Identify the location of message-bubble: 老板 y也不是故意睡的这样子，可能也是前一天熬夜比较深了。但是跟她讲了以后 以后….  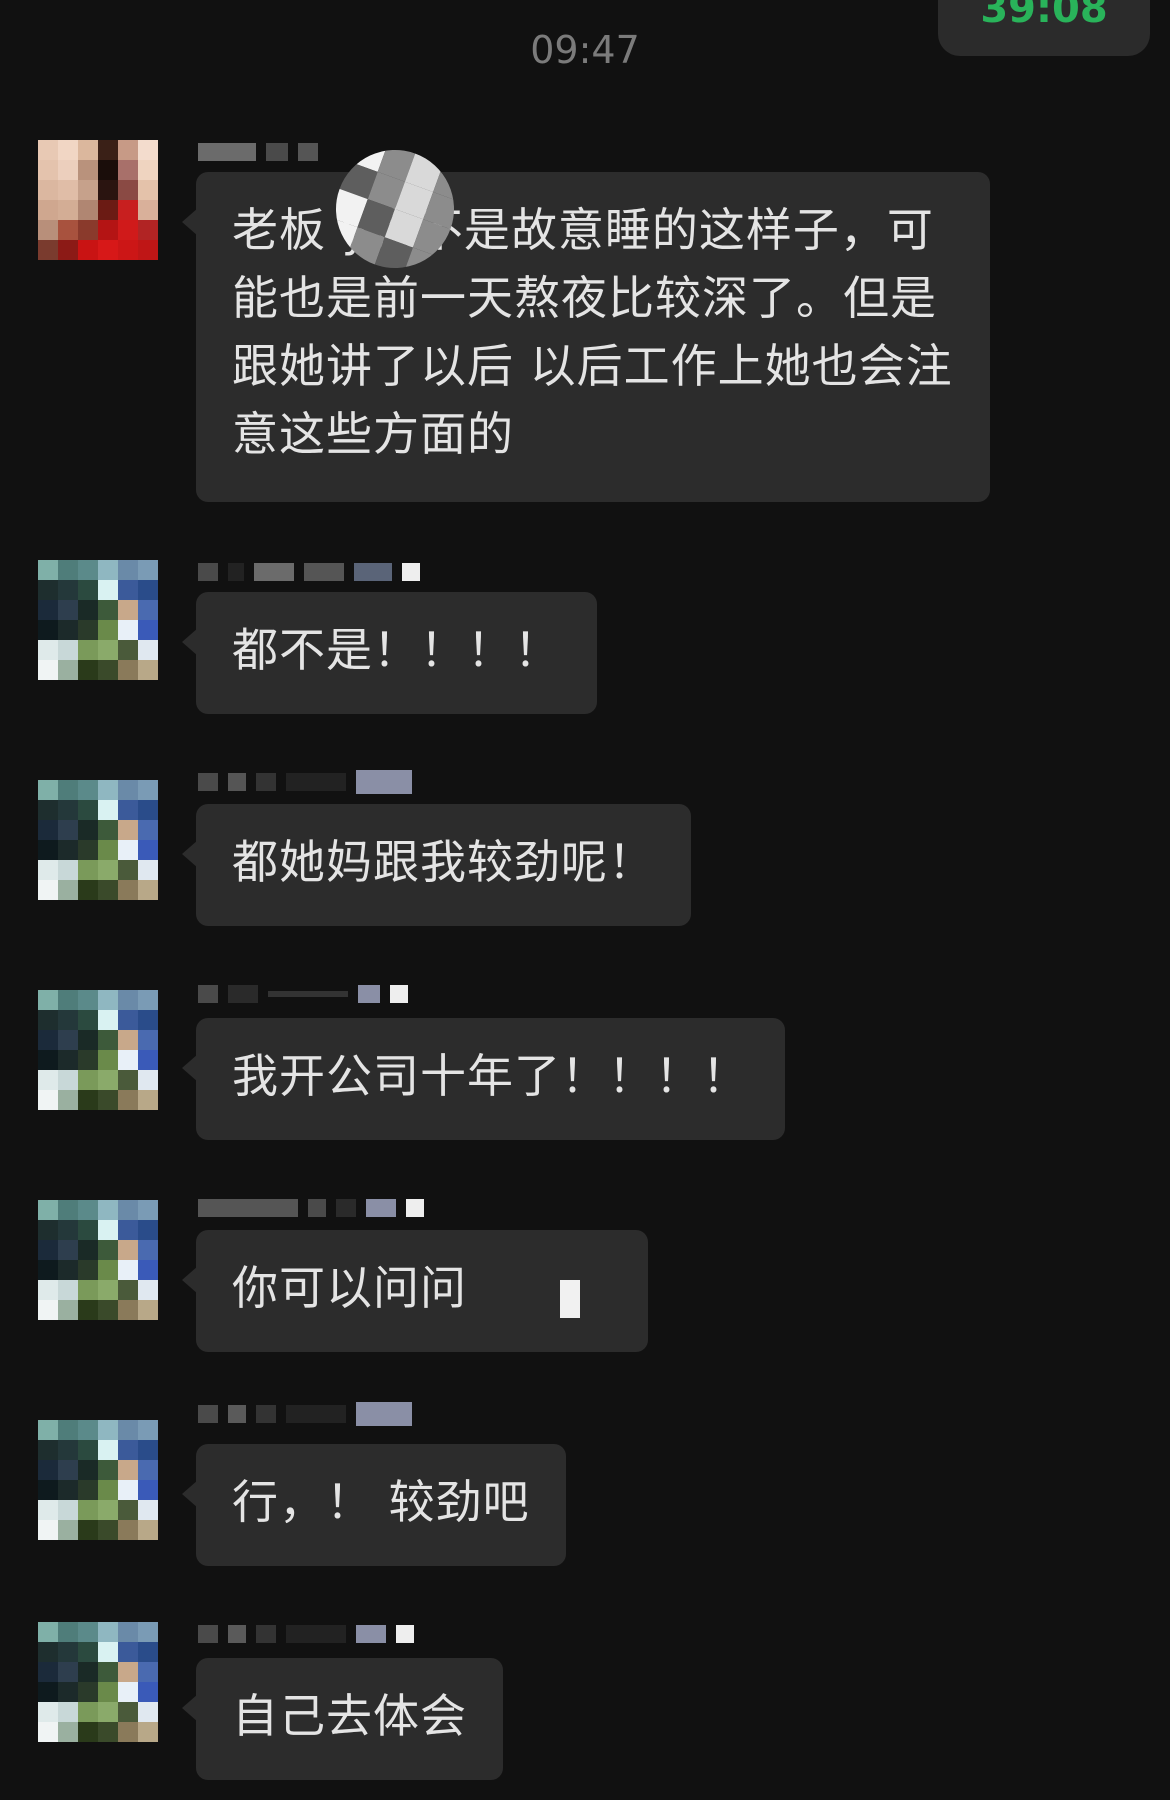
(586, 337).